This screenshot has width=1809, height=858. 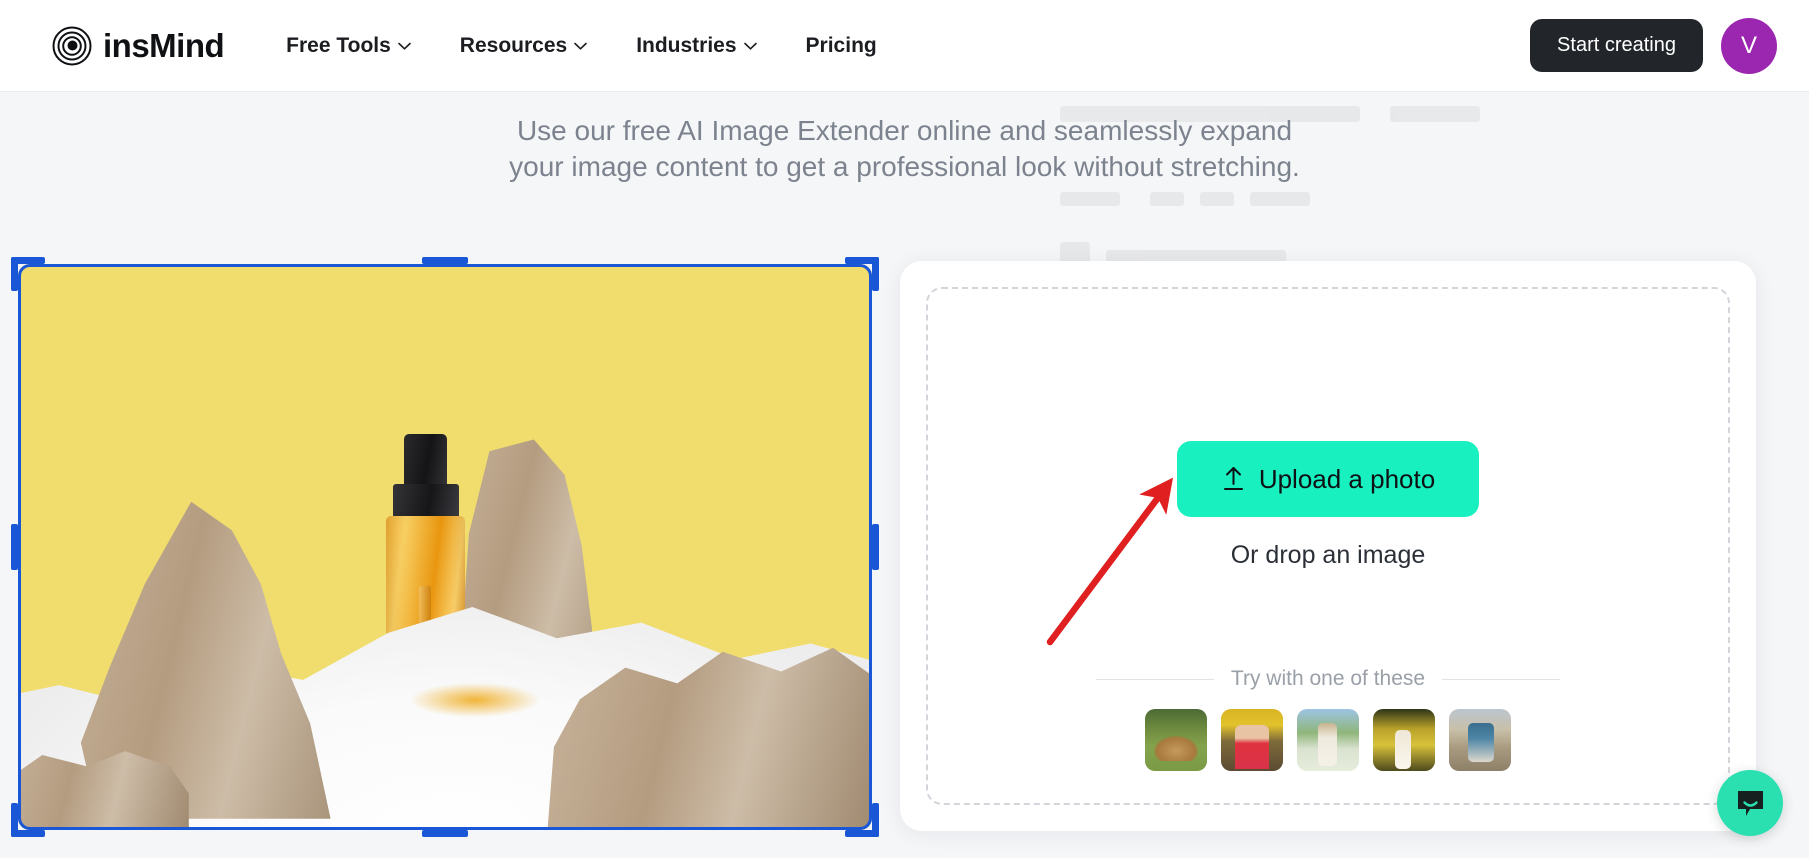 I want to click on upload-photo-button: Upload a photo, so click(x=1328, y=479).